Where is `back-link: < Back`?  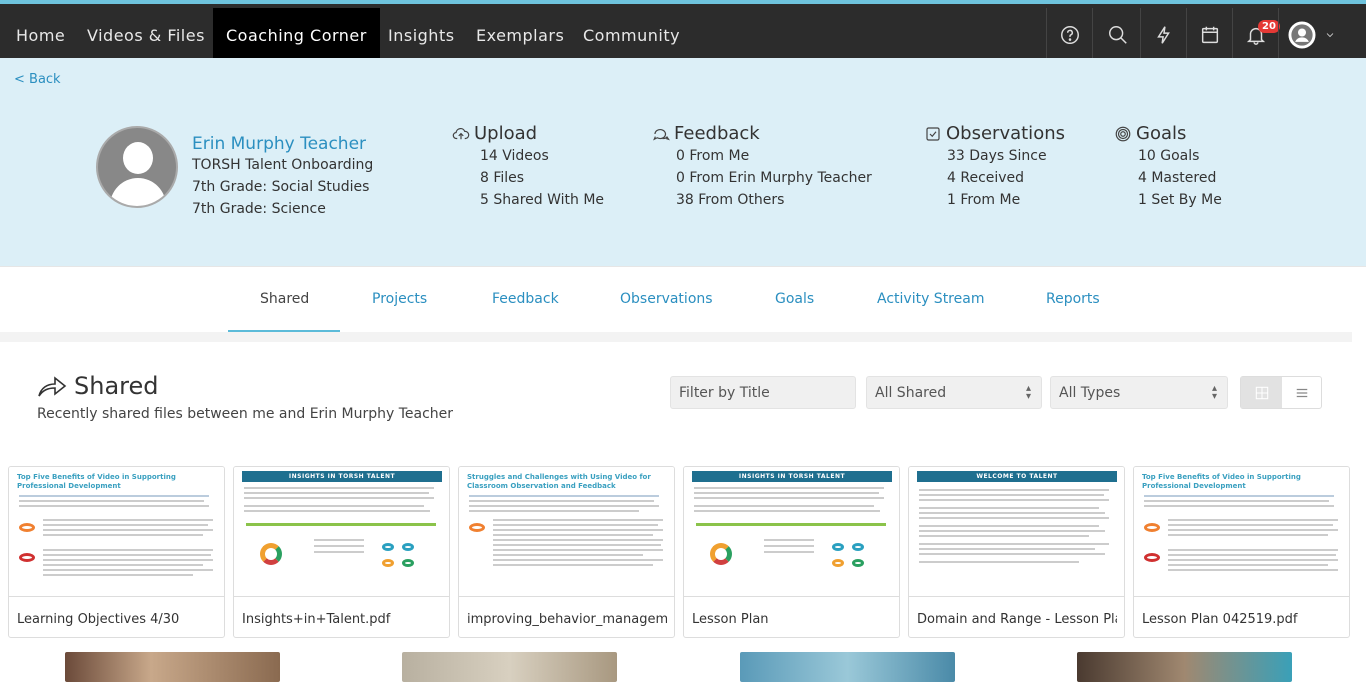 back-link: < Back is located at coordinates (37, 79).